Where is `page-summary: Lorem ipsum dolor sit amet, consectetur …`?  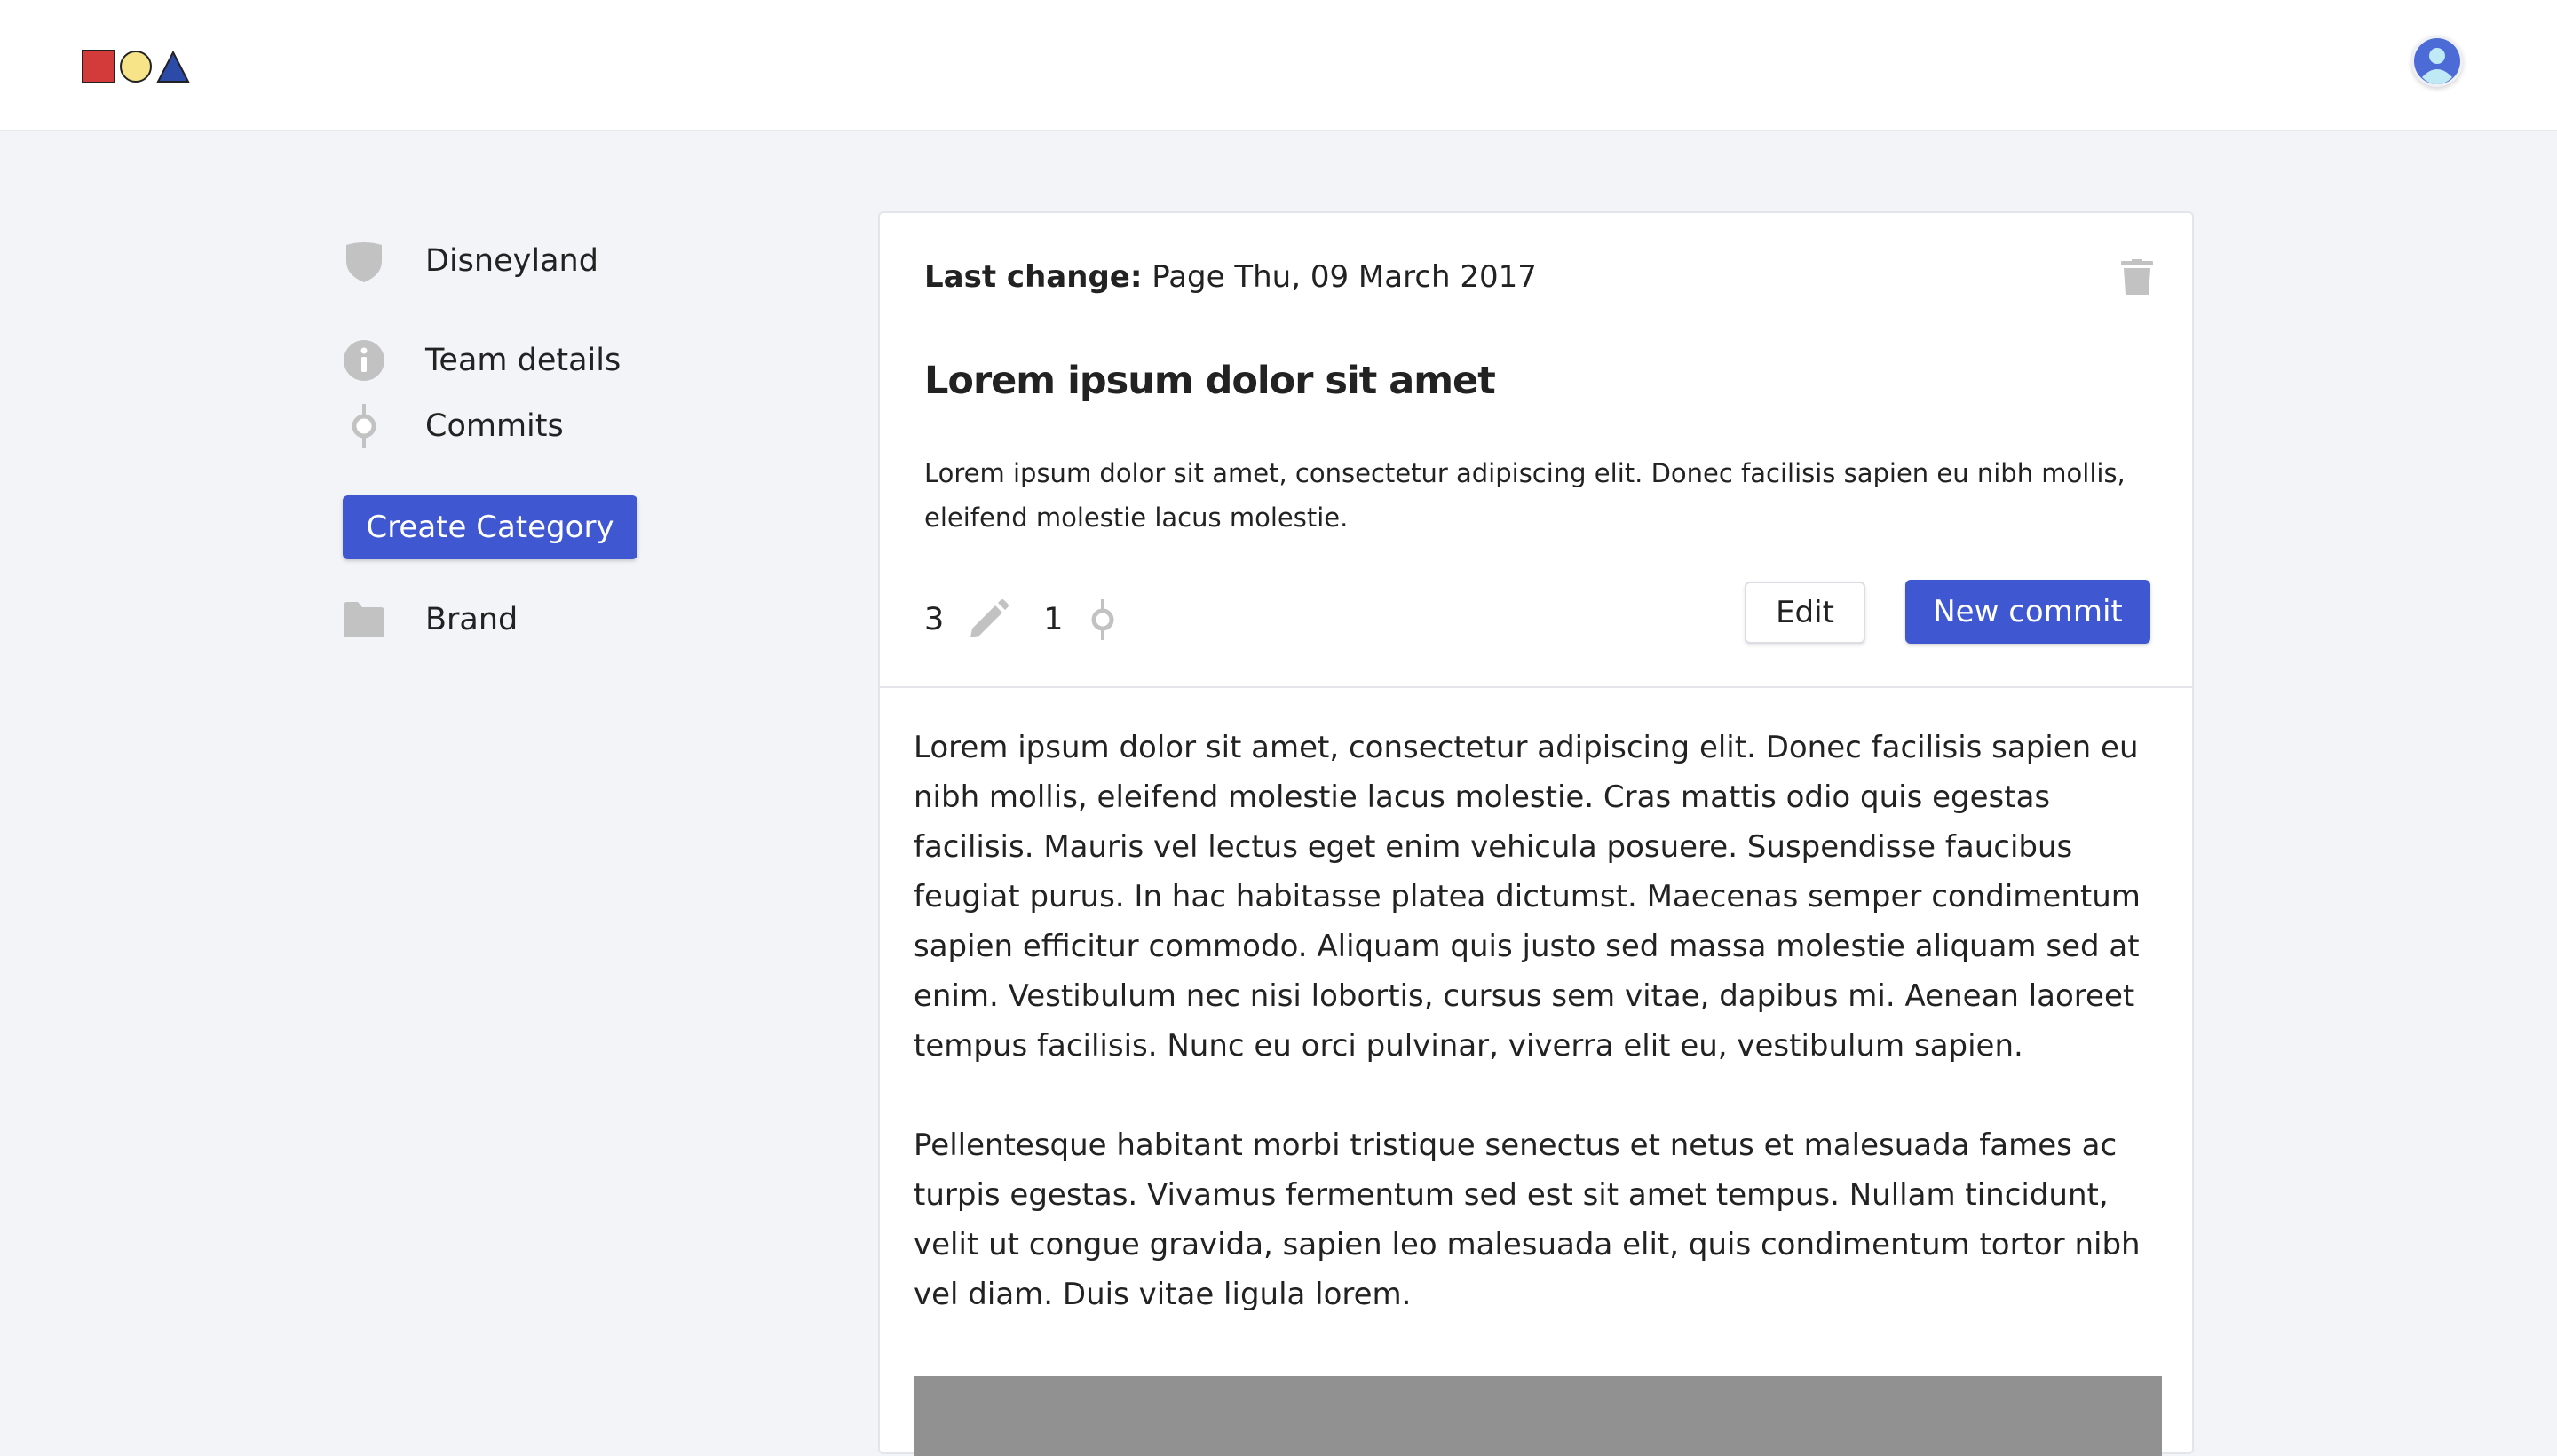 page-summary: Lorem ipsum dolor sit amet, consectetur … is located at coordinates (1525, 495).